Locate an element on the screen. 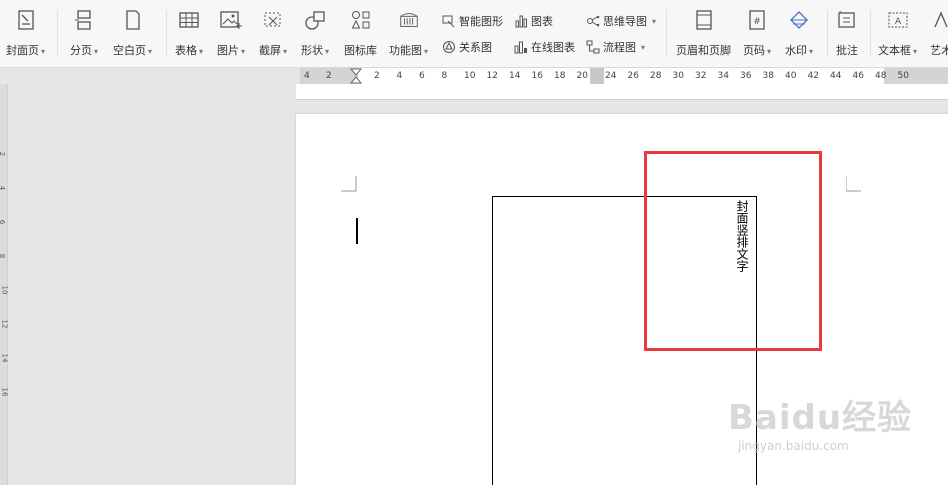 The height and width of the screenshot is (485, 948). flowchart-icon is located at coordinates (593, 47).